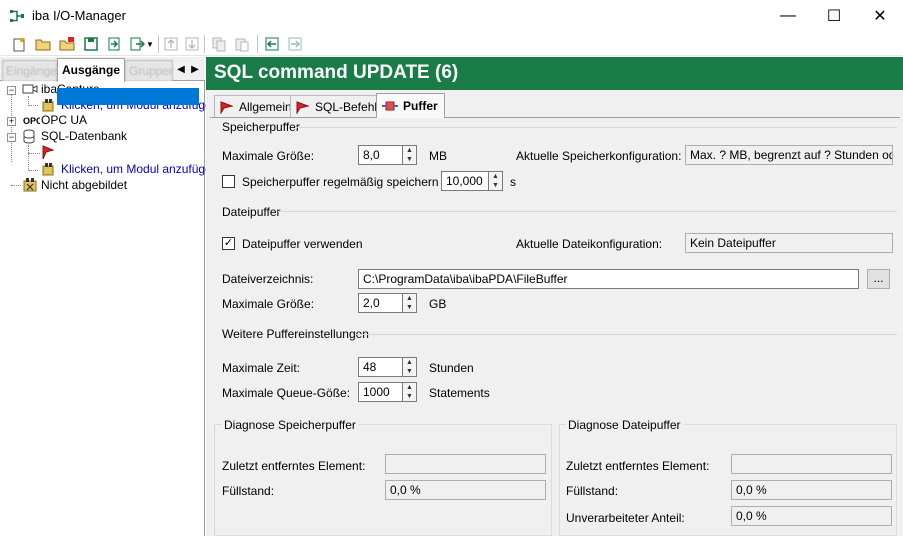  Describe the element at coordinates (228, 181) in the screenshot. I see `save-memory-checkbox` at that location.